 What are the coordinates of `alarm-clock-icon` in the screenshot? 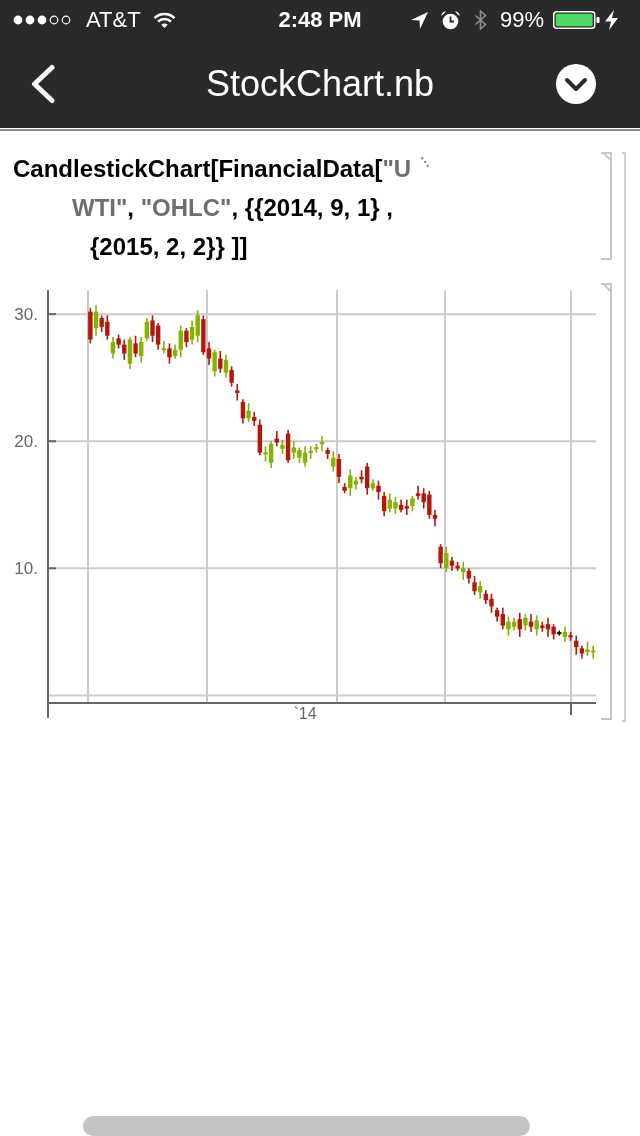 It's located at (450, 20).